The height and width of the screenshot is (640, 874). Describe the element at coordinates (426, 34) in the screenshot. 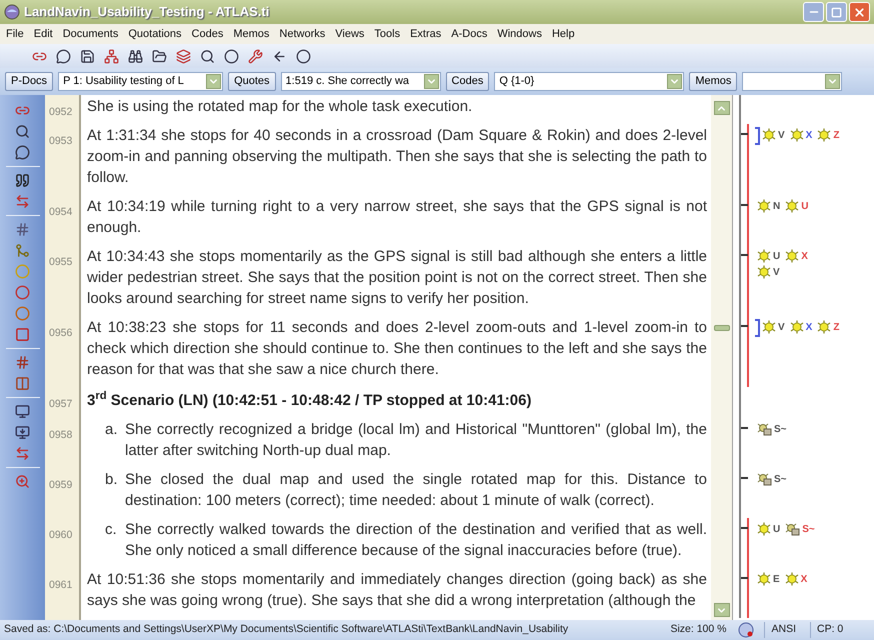

I see `menu-item: Extras` at that location.